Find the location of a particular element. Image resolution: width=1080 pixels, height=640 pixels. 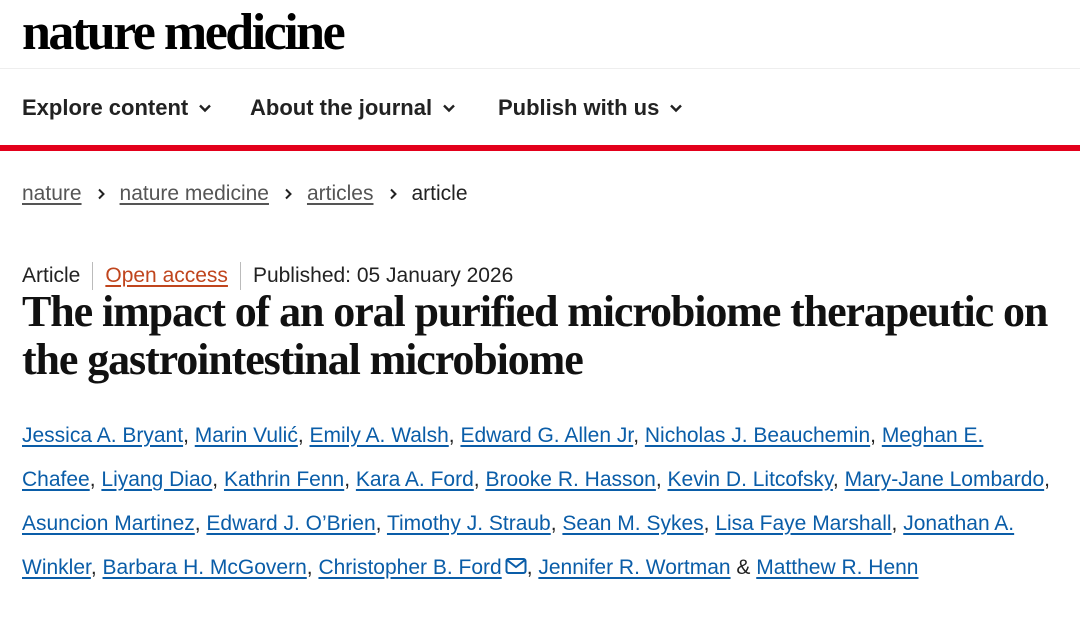

author-link: Kathrin Fenn is located at coordinates (284, 479).